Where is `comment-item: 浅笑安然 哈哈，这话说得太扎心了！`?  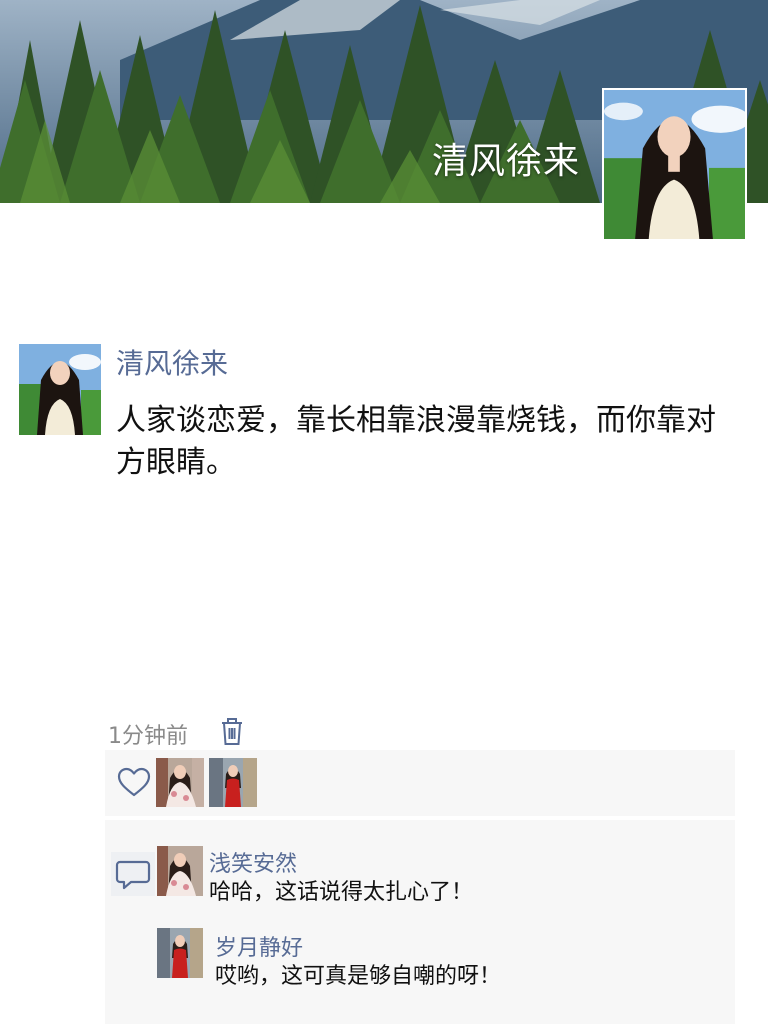
comment-item: 浅笑安然 哈哈，这话说得太扎心了！ is located at coordinates (437, 875).